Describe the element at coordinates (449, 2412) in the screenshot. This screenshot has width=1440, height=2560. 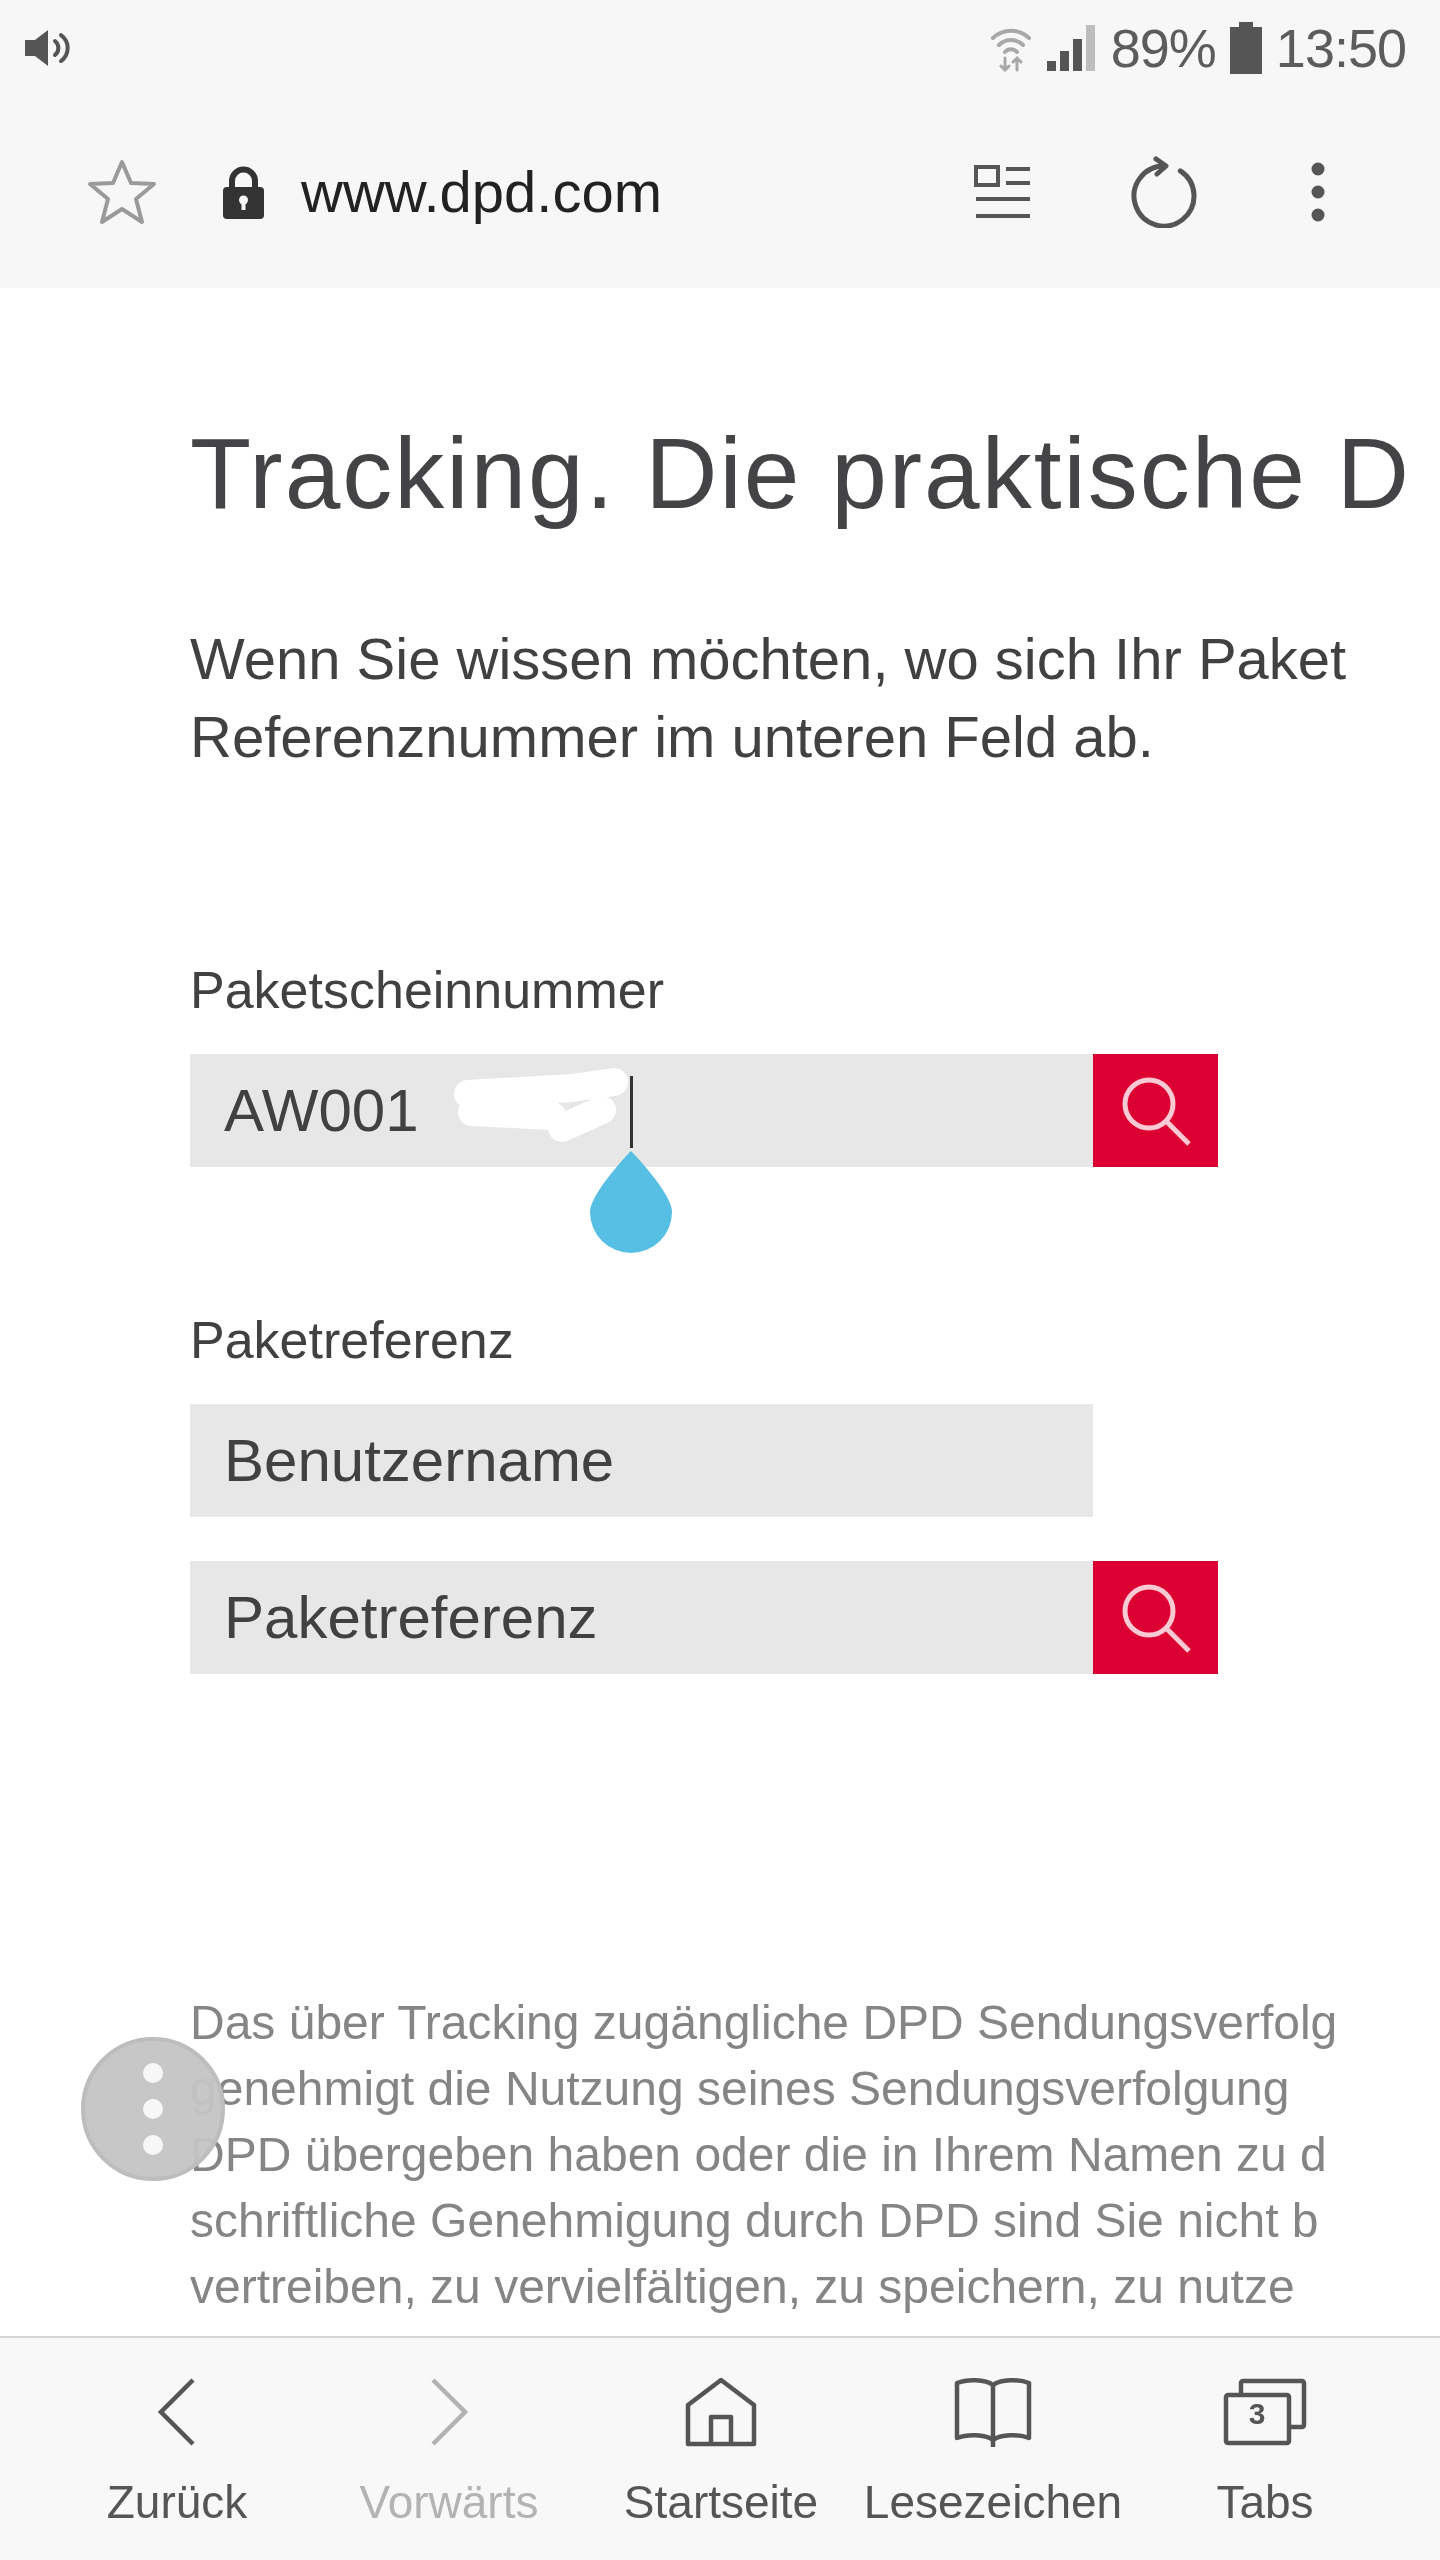
I see `chevron-right-icon` at that location.